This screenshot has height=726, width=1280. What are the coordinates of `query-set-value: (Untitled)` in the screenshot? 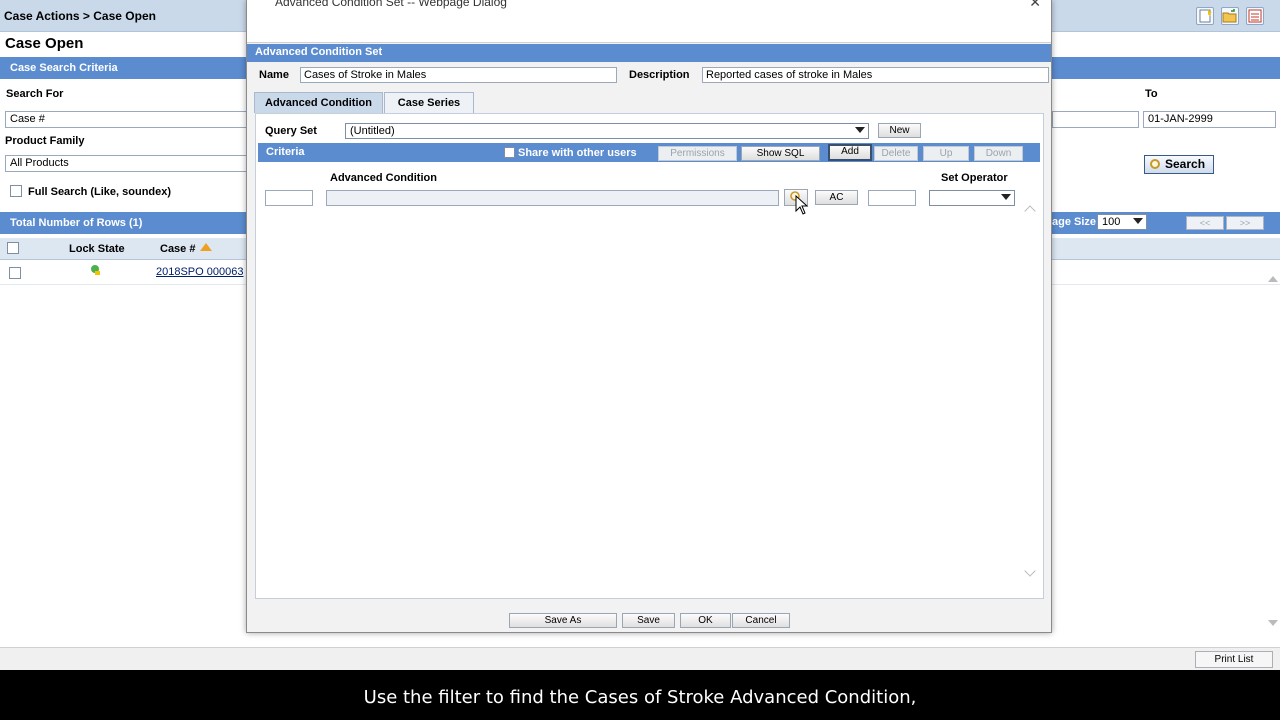 It's located at (372, 131).